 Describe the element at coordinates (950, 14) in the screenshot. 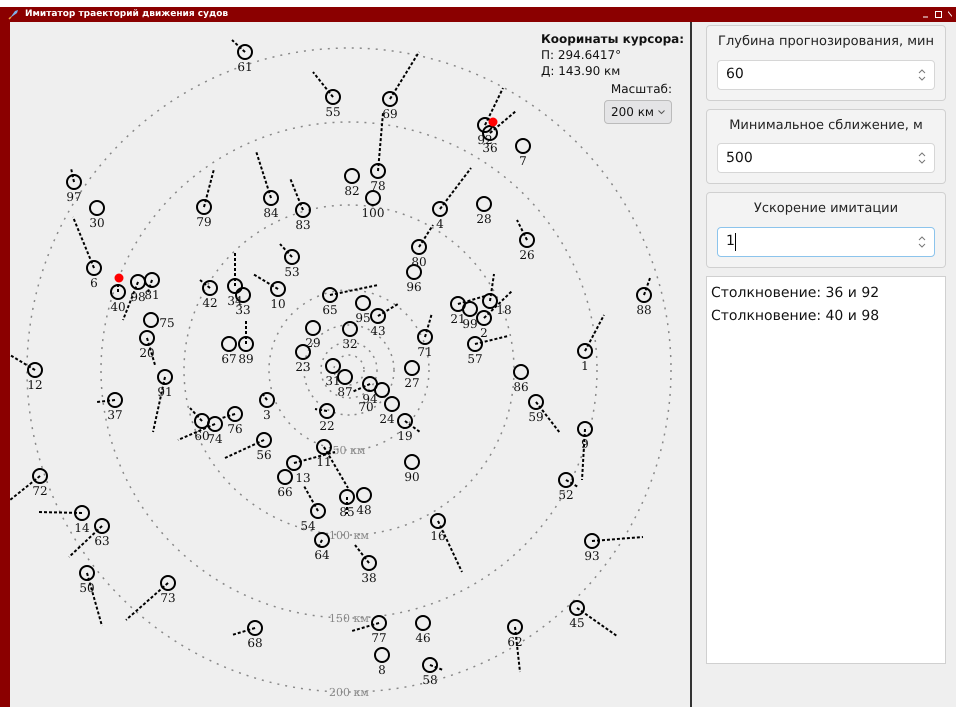

I see `close-icon` at that location.